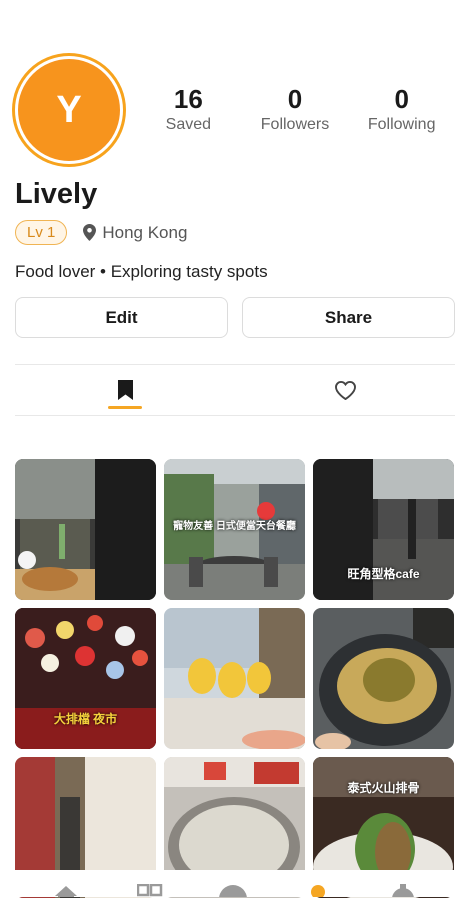 The image size is (465, 898). I want to click on location-text: Hong Kong, so click(145, 232).